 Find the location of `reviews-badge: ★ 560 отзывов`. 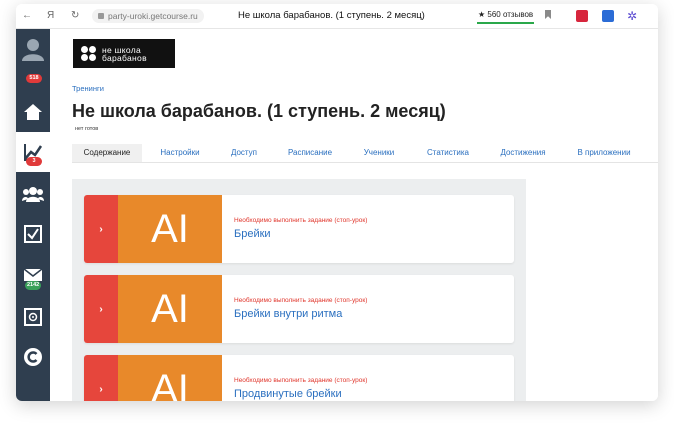

reviews-badge: ★ 560 отзывов is located at coordinates (506, 16).